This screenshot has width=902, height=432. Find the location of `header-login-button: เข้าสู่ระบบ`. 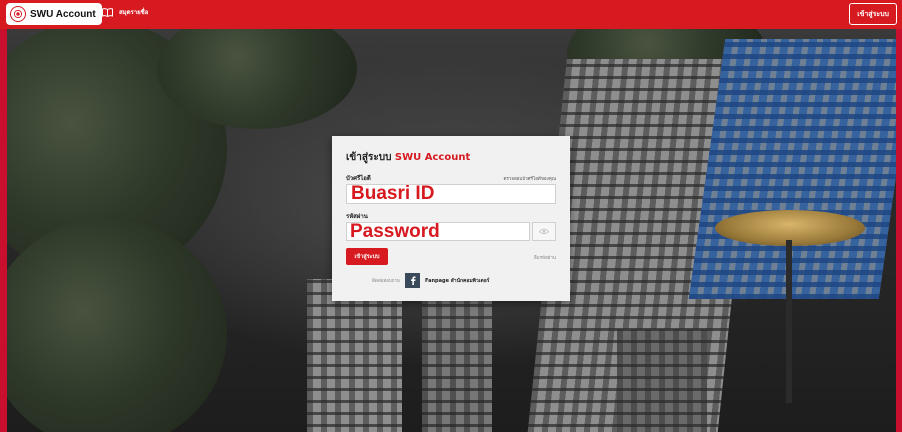

header-login-button: เข้าสู่ระบบ is located at coordinates (873, 14).